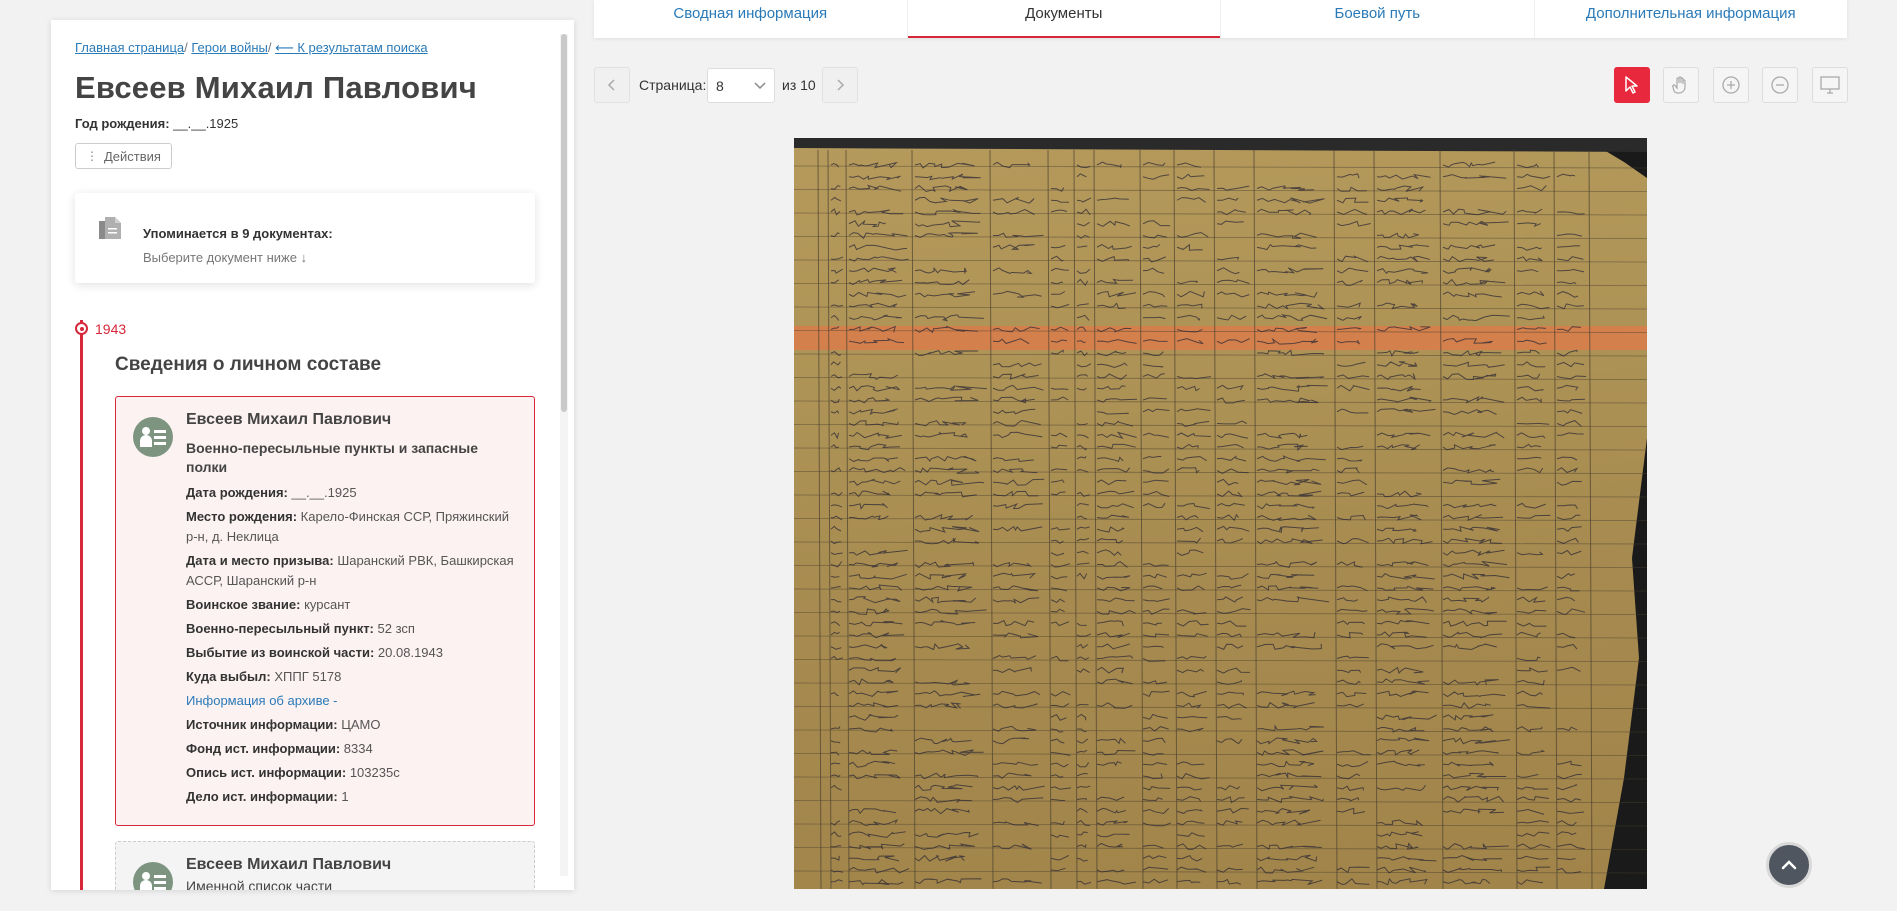 The height and width of the screenshot is (911, 1897). What do you see at coordinates (206, 123) in the screenshot?
I see `birth-year-value: __.__.1925` at bounding box center [206, 123].